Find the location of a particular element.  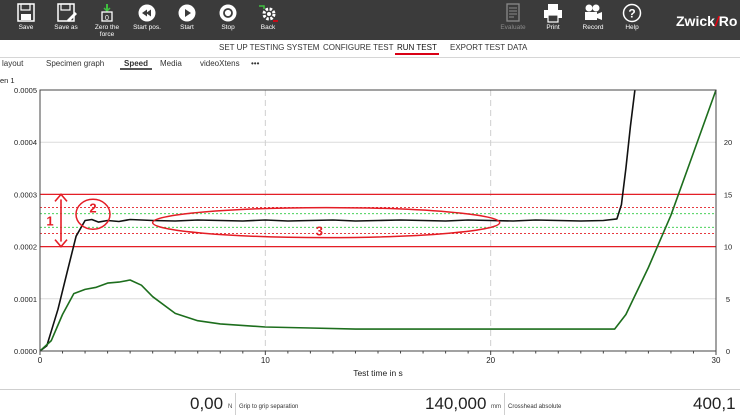

start-position-button: Start pos. is located at coordinates (147, 20).